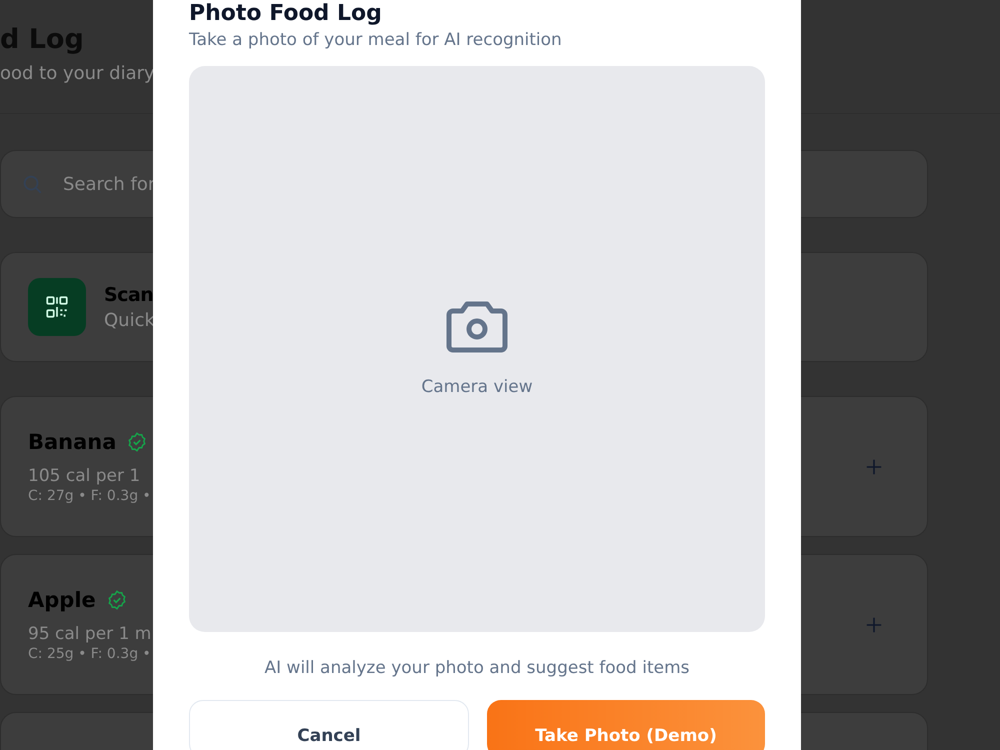  What do you see at coordinates (90, 634) in the screenshot?
I see `food-calories: 95 cal per 1 m` at bounding box center [90, 634].